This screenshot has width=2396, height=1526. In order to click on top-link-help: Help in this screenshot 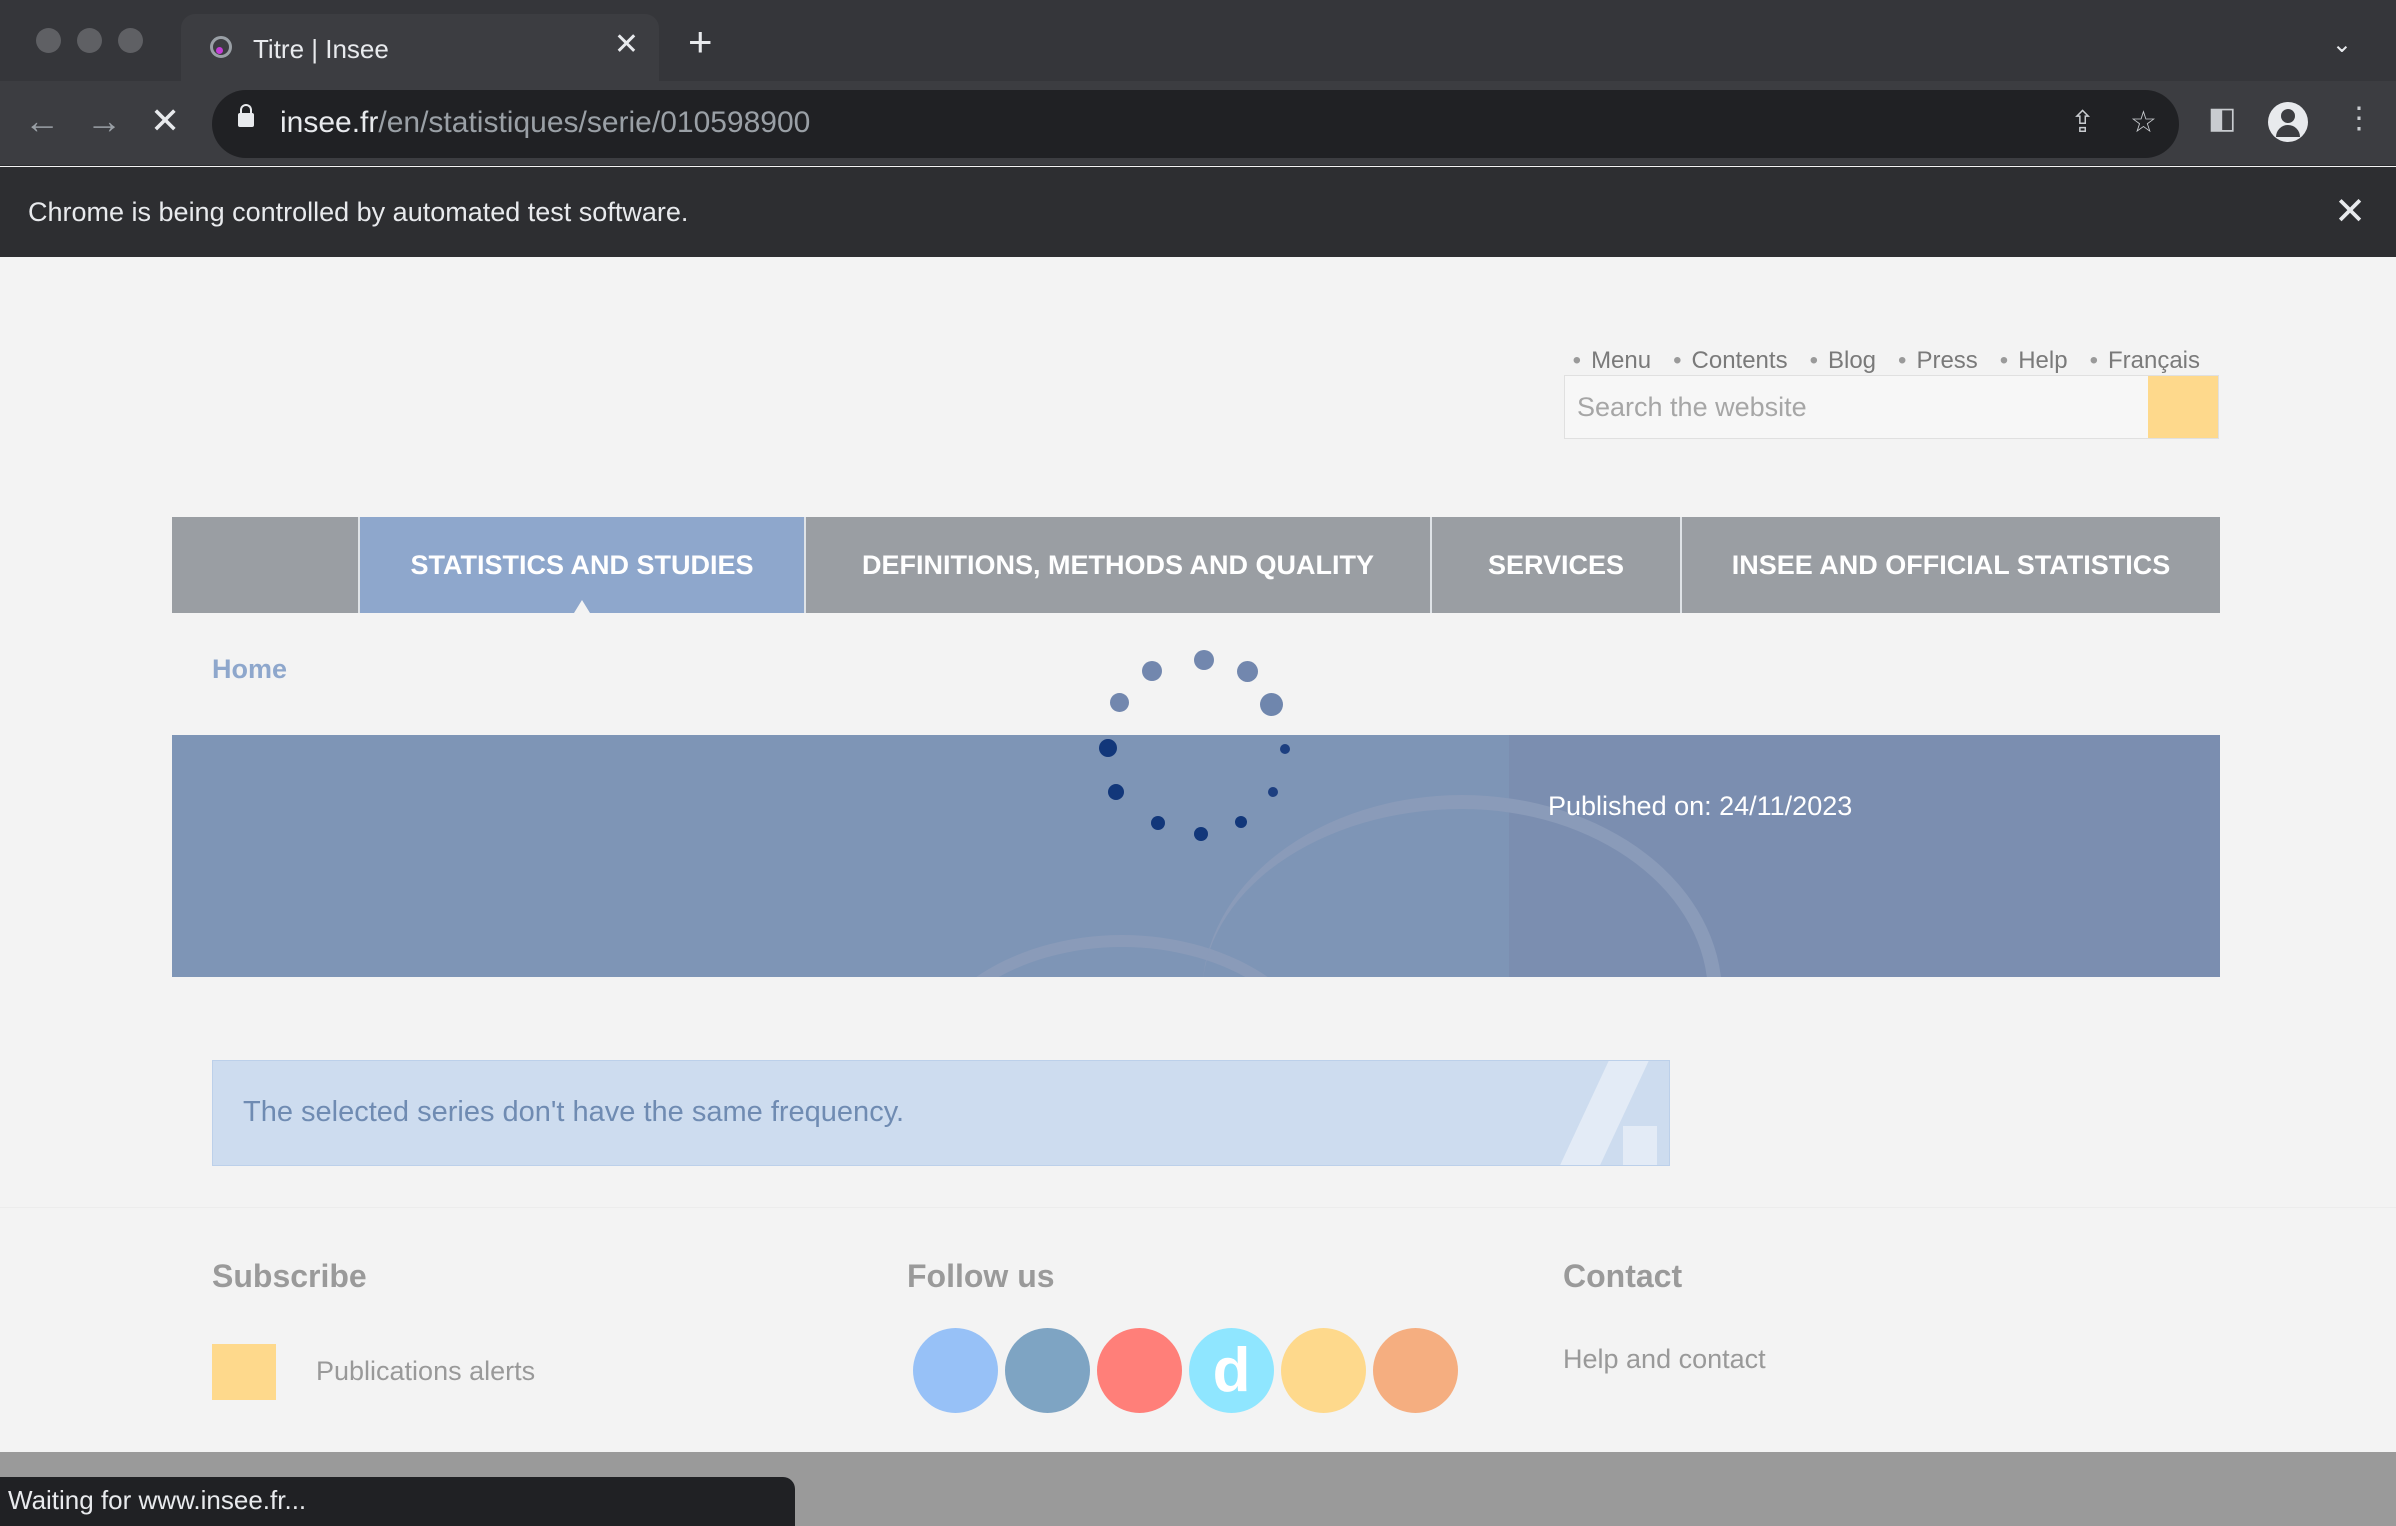, I will do `click(2033, 361)`.